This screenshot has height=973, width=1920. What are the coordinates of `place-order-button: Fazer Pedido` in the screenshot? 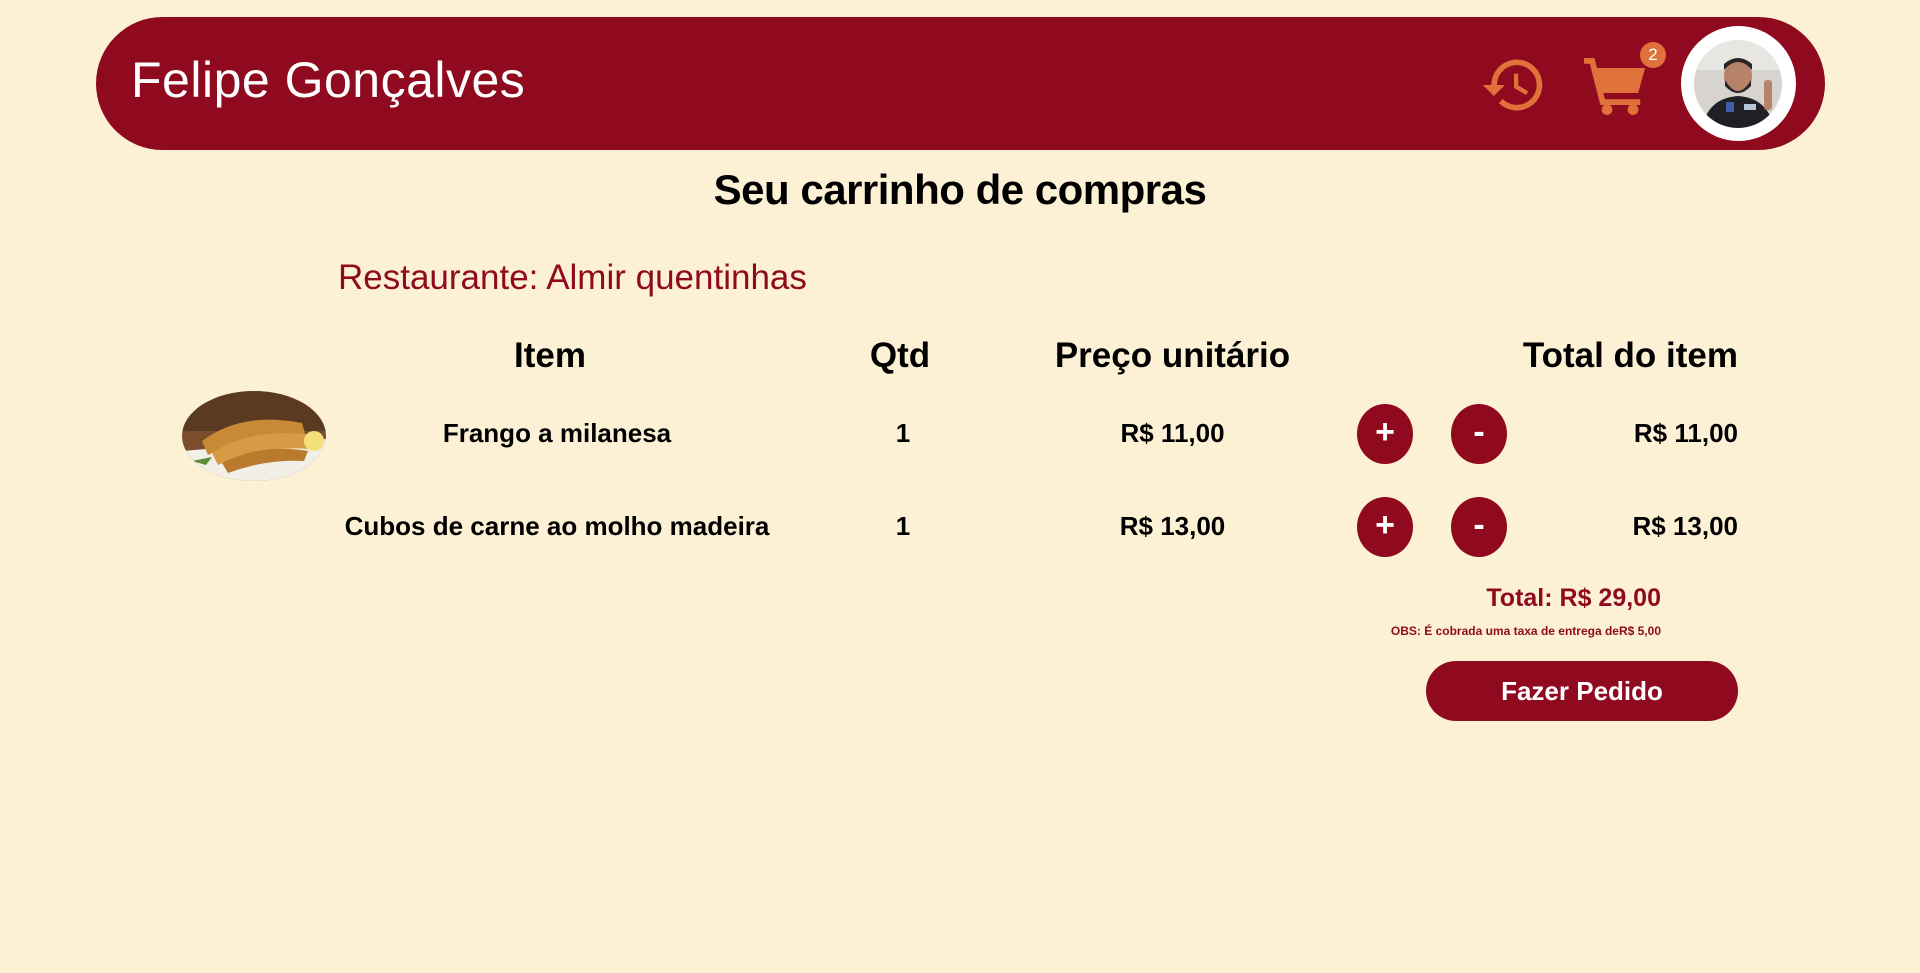 It's located at (1582, 691).